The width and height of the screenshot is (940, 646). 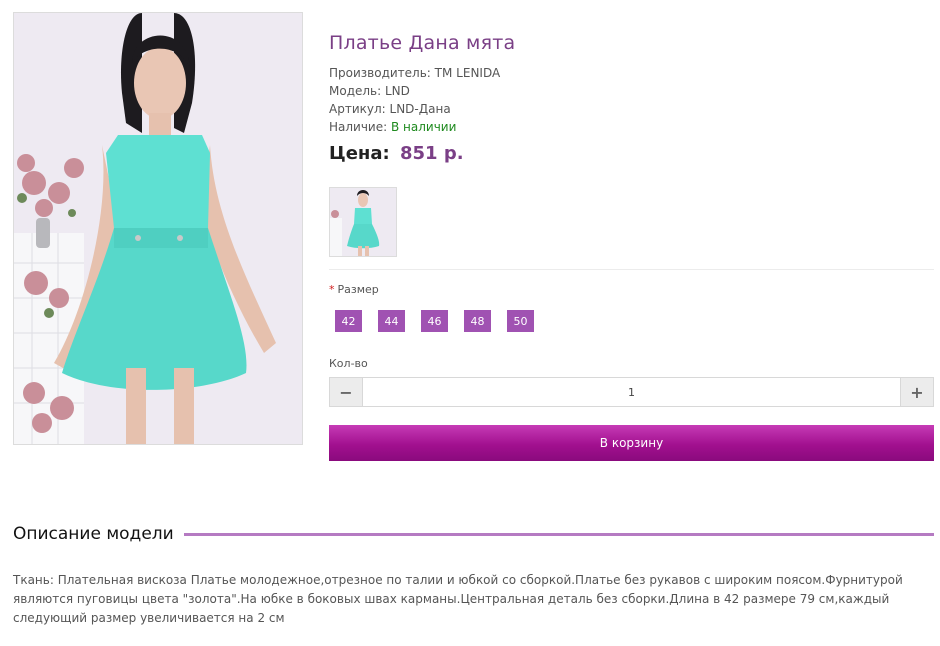 What do you see at coordinates (357, 109) in the screenshot?
I see `sku-label: Артикул:` at bounding box center [357, 109].